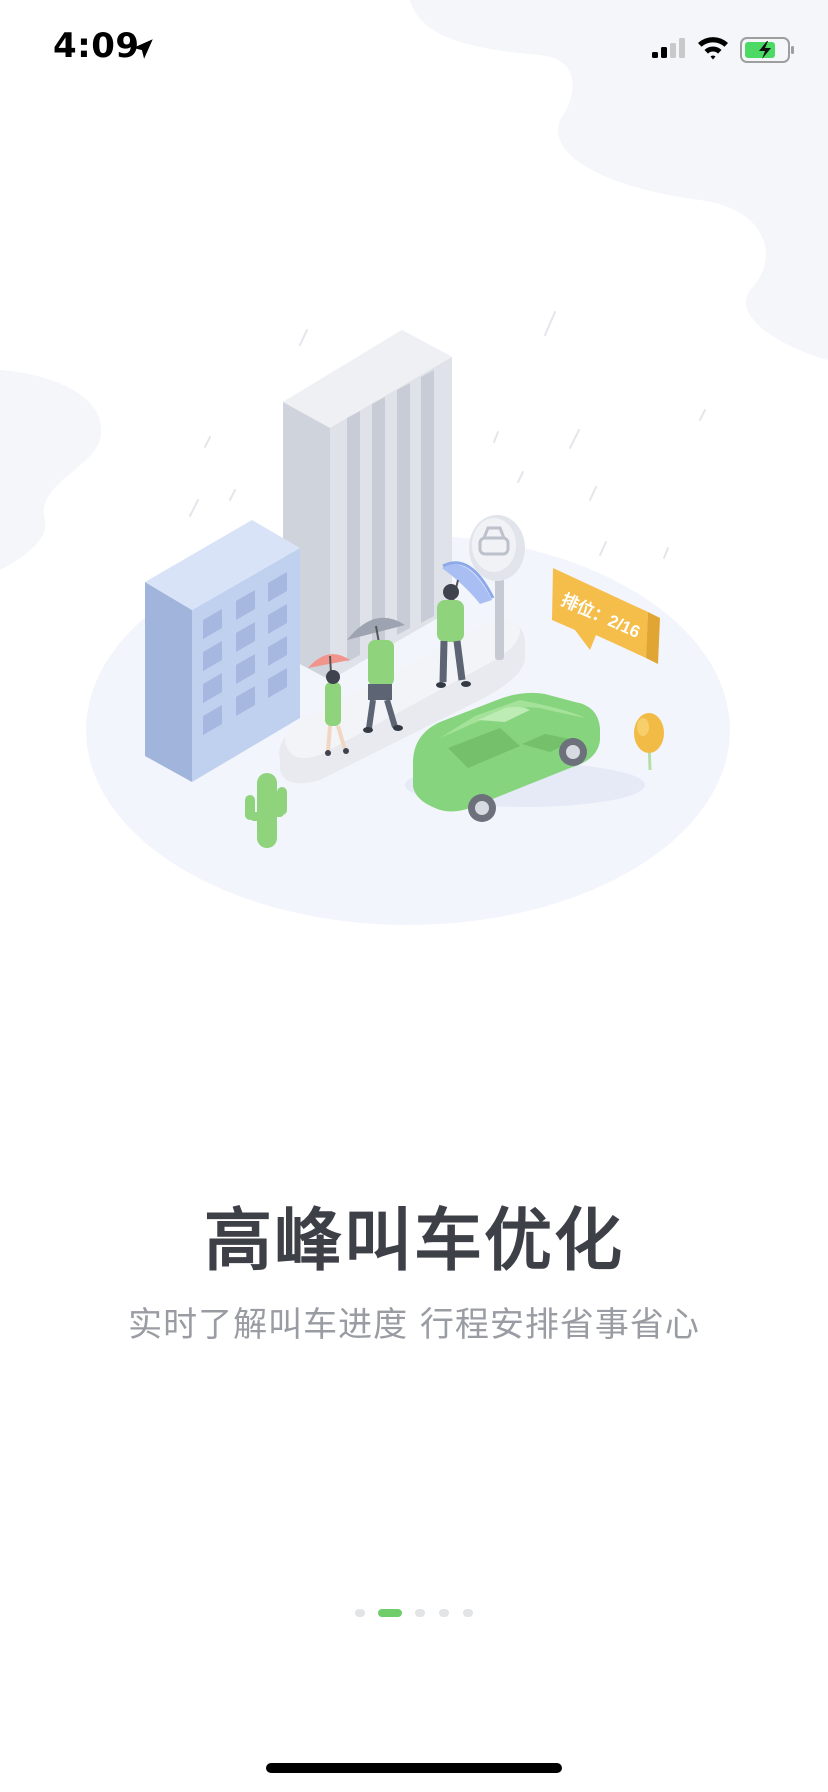 The image size is (828, 1792). What do you see at coordinates (713, 48) in the screenshot?
I see `wifi-icon` at bounding box center [713, 48].